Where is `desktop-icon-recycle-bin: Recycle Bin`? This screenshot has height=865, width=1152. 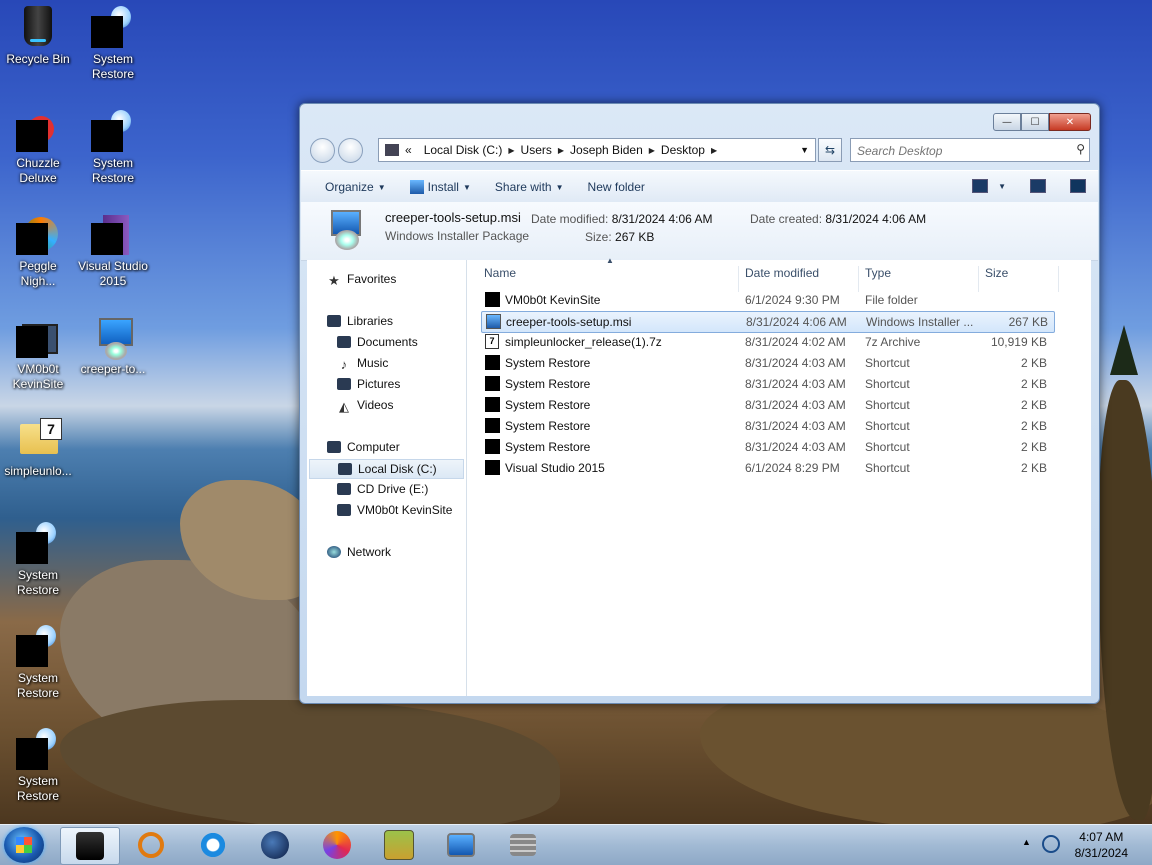
desktop-icon-recycle-bin: Recycle Bin is located at coordinates (38, 36).